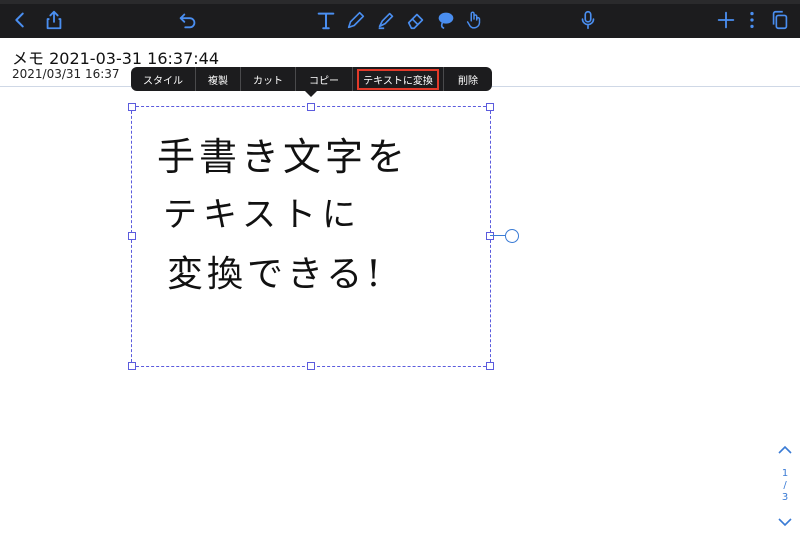 The height and width of the screenshot is (533, 800). Describe the element at coordinates (268, 79) in the screenshot. I see `menu-cut: カット` at that location.